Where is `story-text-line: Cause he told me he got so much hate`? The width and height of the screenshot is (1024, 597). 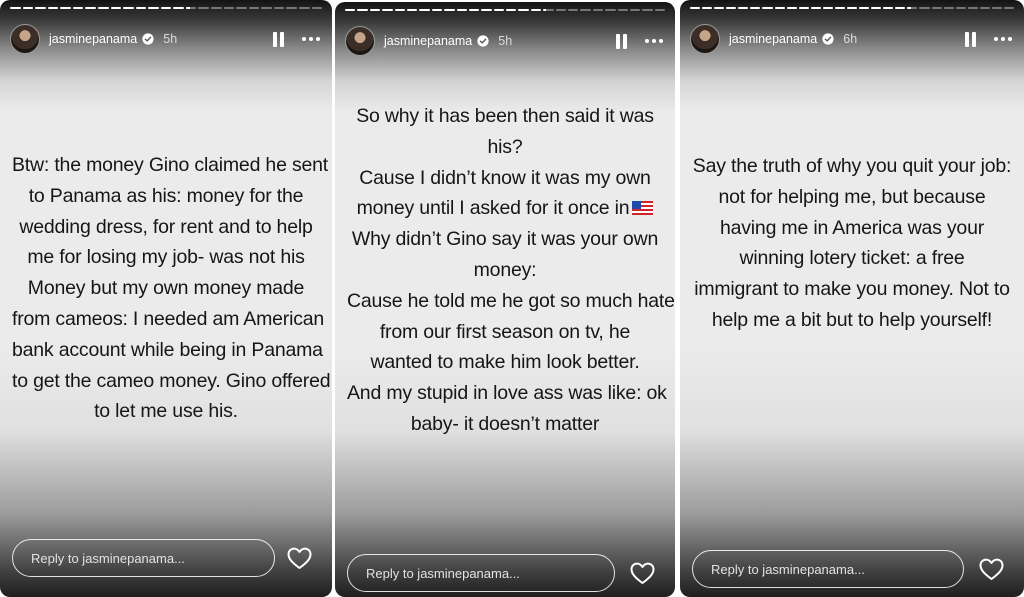 story-text-line: Cause he told me he got so much hate is located at coordinates (511, 300).